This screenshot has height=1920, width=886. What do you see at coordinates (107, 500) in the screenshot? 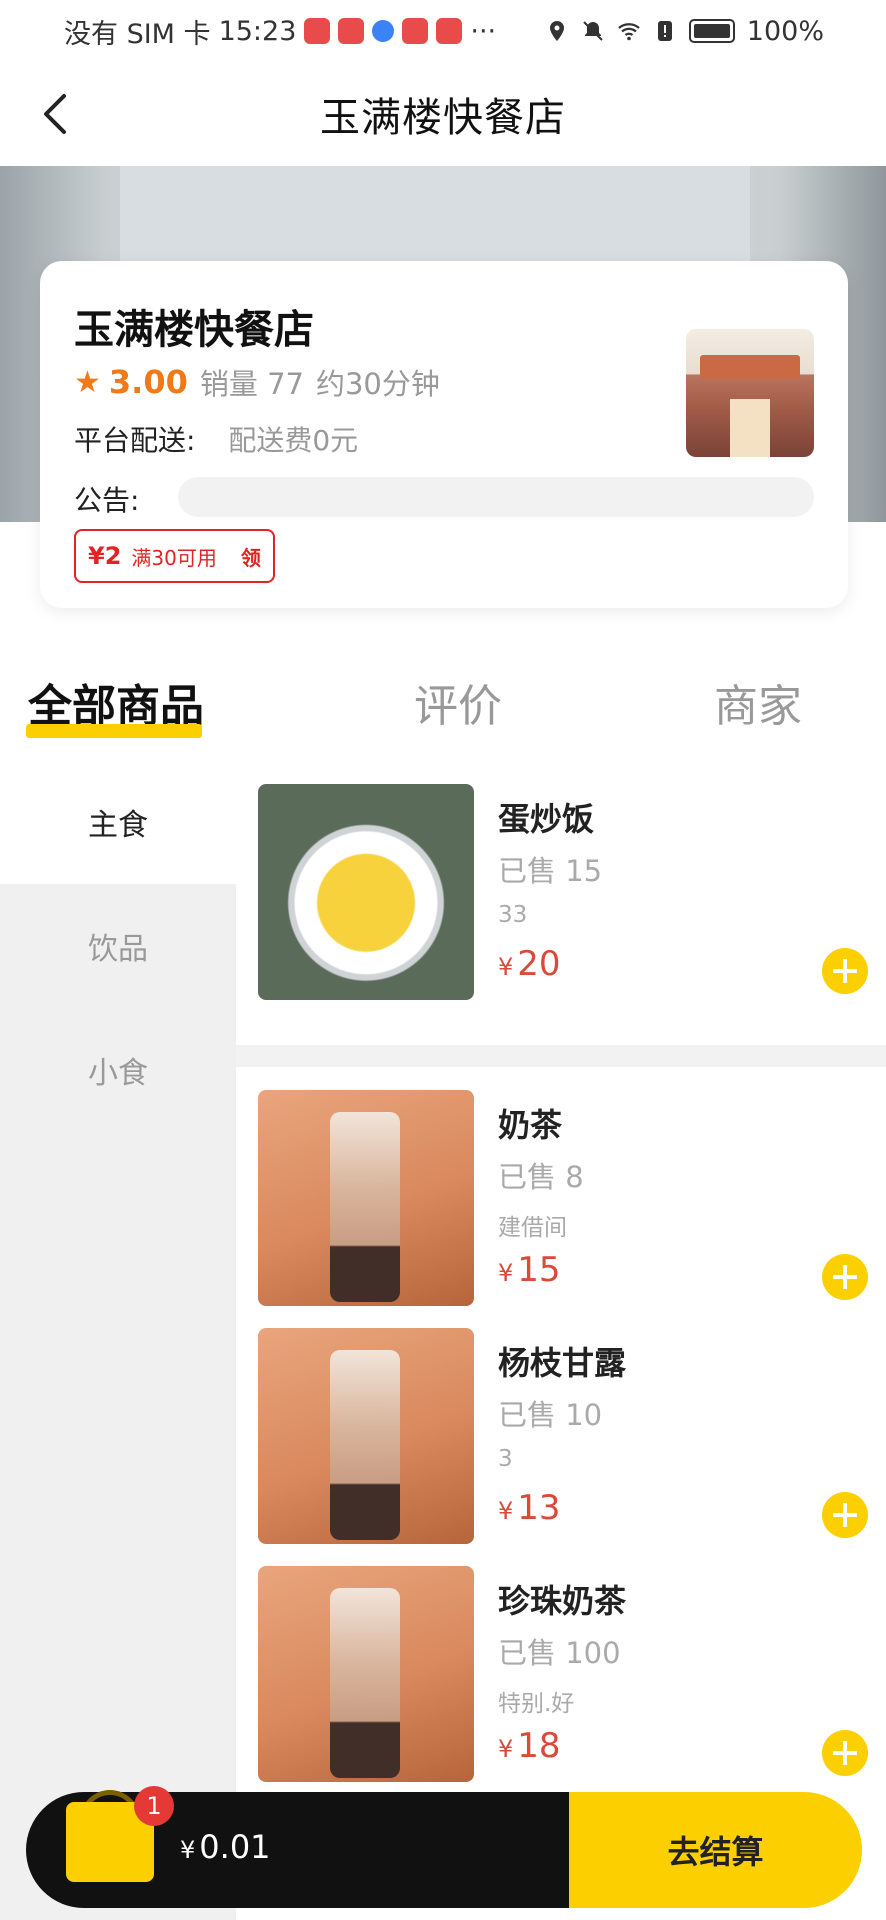
I see `notice-label: 公告:` at bounding box center [107, 500].